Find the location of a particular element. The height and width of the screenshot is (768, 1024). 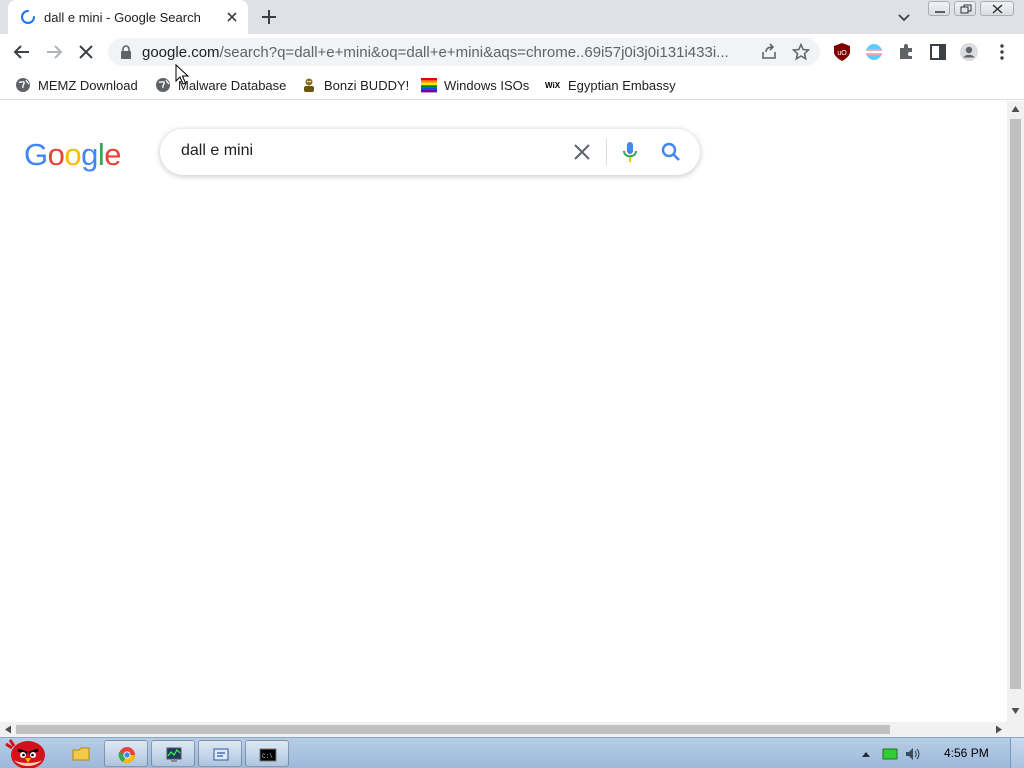

restore-icon is located at coordinates (966, 9).